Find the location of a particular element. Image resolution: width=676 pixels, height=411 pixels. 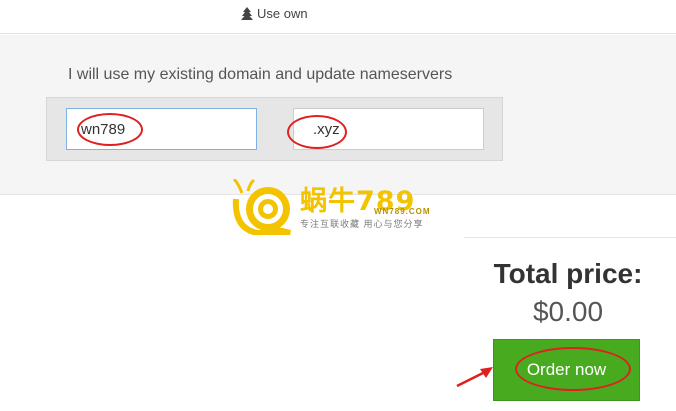

summary-divider is located at coordinates (570, 237).